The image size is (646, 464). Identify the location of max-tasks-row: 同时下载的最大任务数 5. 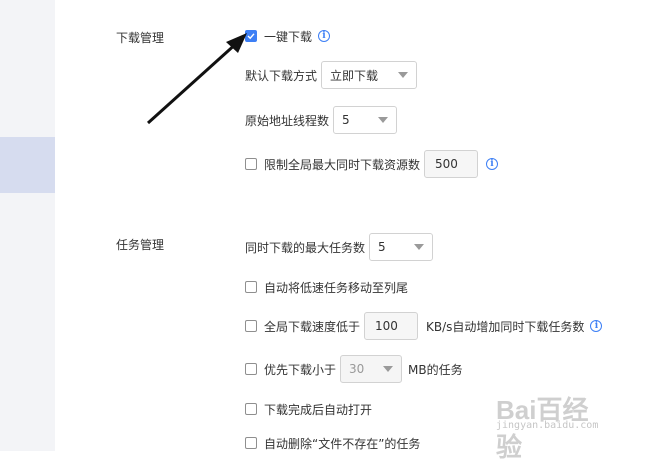
(339, 247).